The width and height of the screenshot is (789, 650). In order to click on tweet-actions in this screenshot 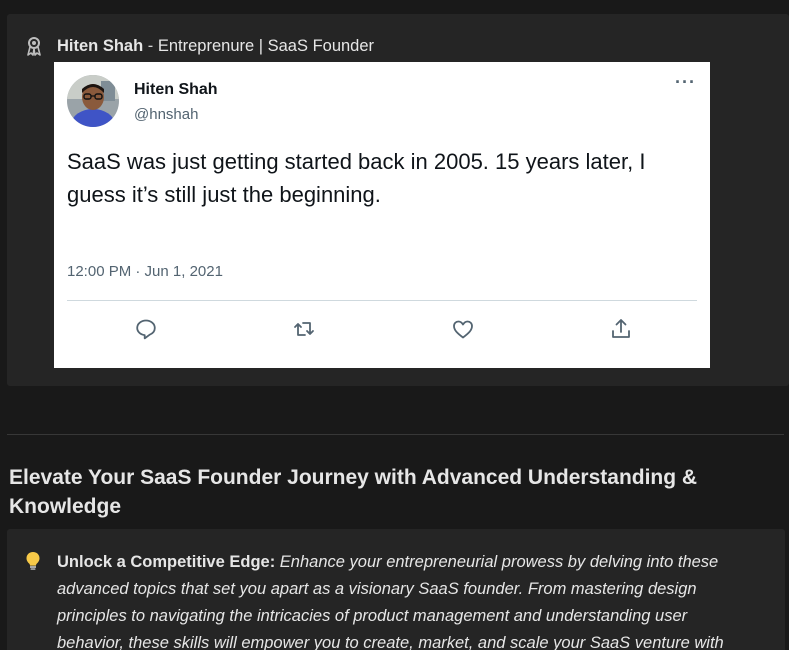, I will do `click(382, 329)`.